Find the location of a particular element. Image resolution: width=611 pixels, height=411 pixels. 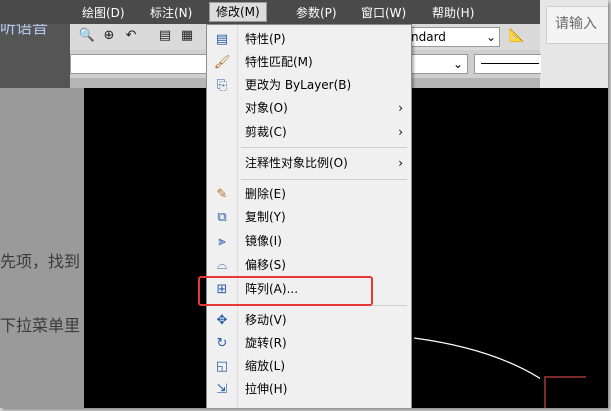

menu-draw: 绘图(D) is located at coordinates (103, 12).